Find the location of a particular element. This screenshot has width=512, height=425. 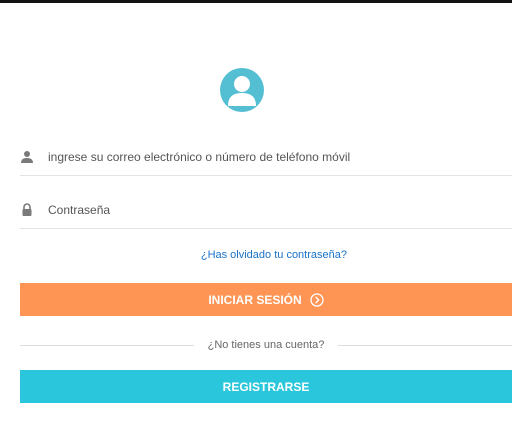

lock-icon is located at coordinates (27, 210).